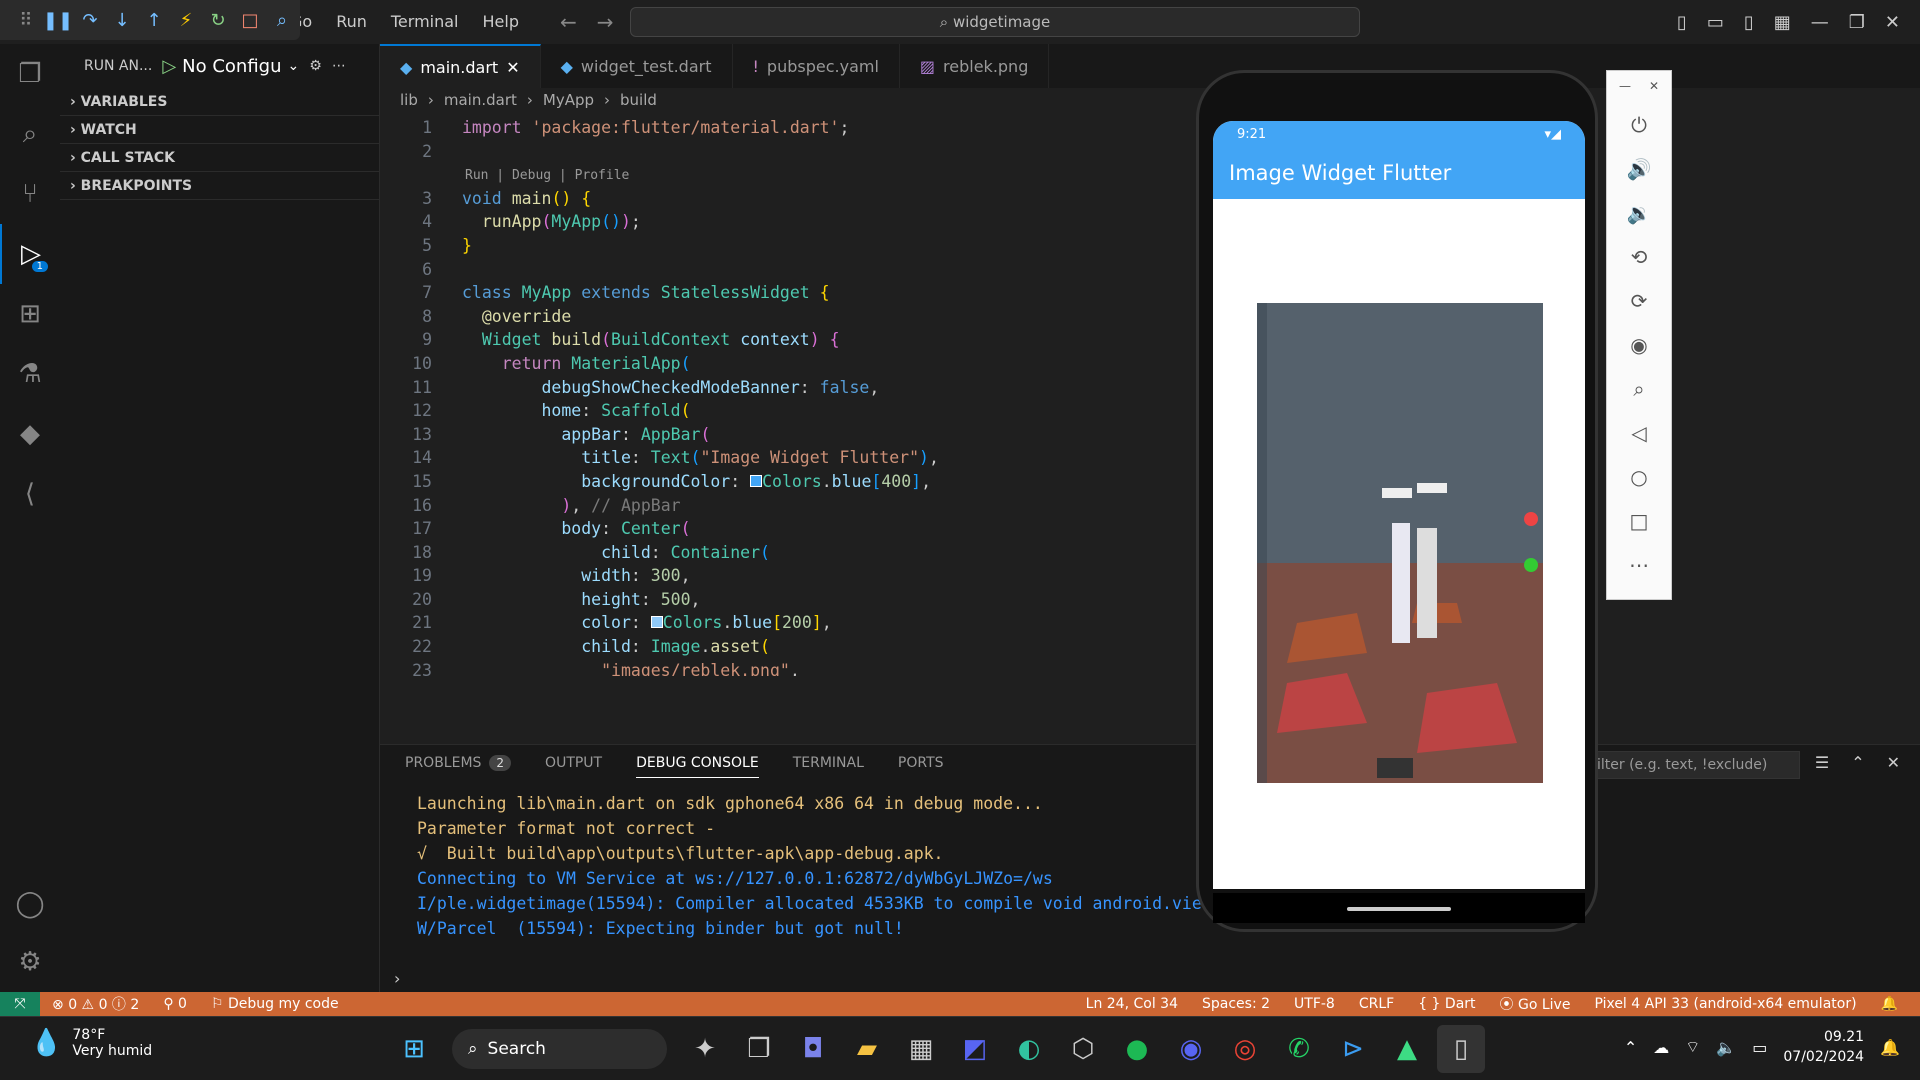  Describe the element at coordinates (122, 20) in the screenshot. I see `step-into-icon: ↓` at that location.